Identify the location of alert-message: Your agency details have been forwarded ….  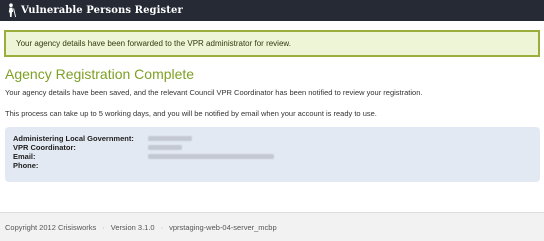
(153, 43).